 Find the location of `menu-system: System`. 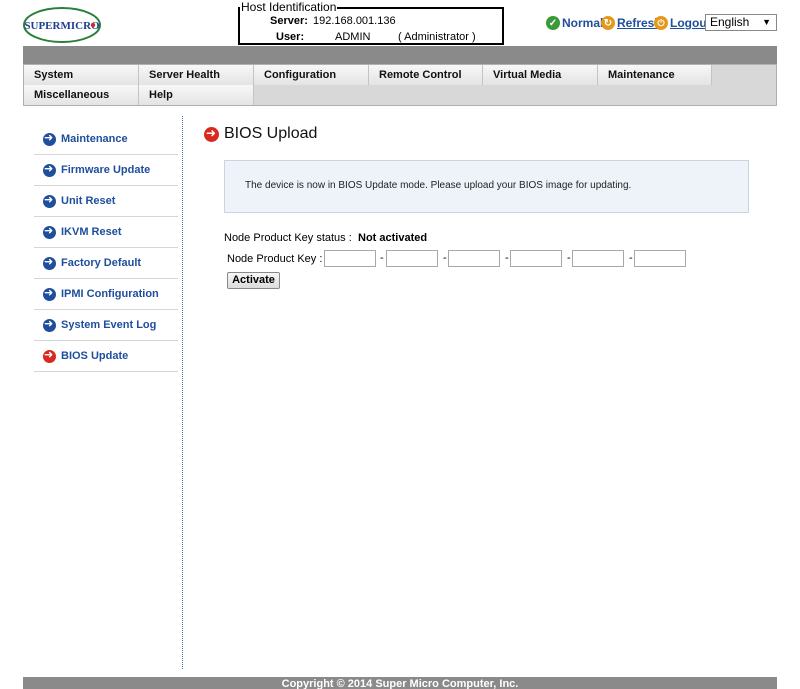

menu-system: System is located at coordinates (81, 75).